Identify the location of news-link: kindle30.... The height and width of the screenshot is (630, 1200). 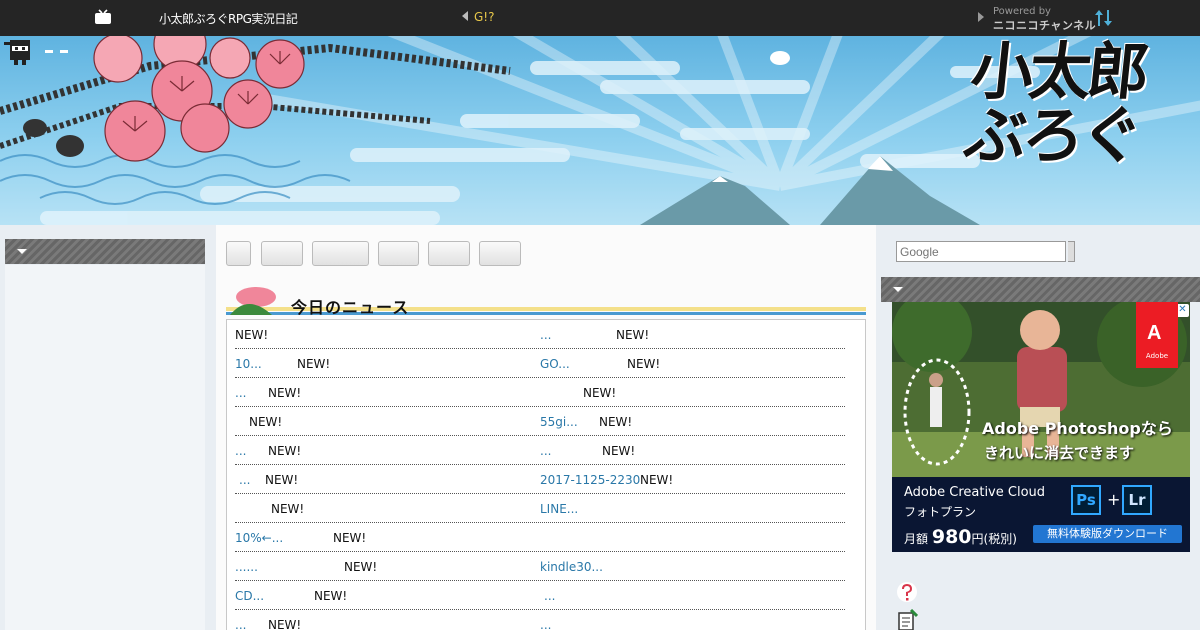
(571, 567).